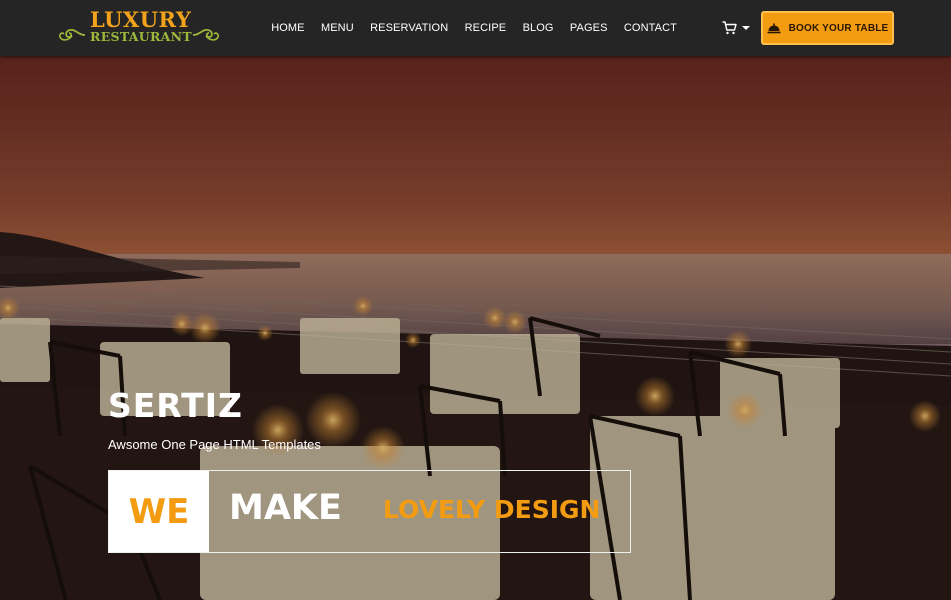 The height and width of the screenshot is (600, 951). What do you see at coordinates (205, 35) in the screenshot?
I see `logo-swirl-right-icon` at bounding box center [205, 35].